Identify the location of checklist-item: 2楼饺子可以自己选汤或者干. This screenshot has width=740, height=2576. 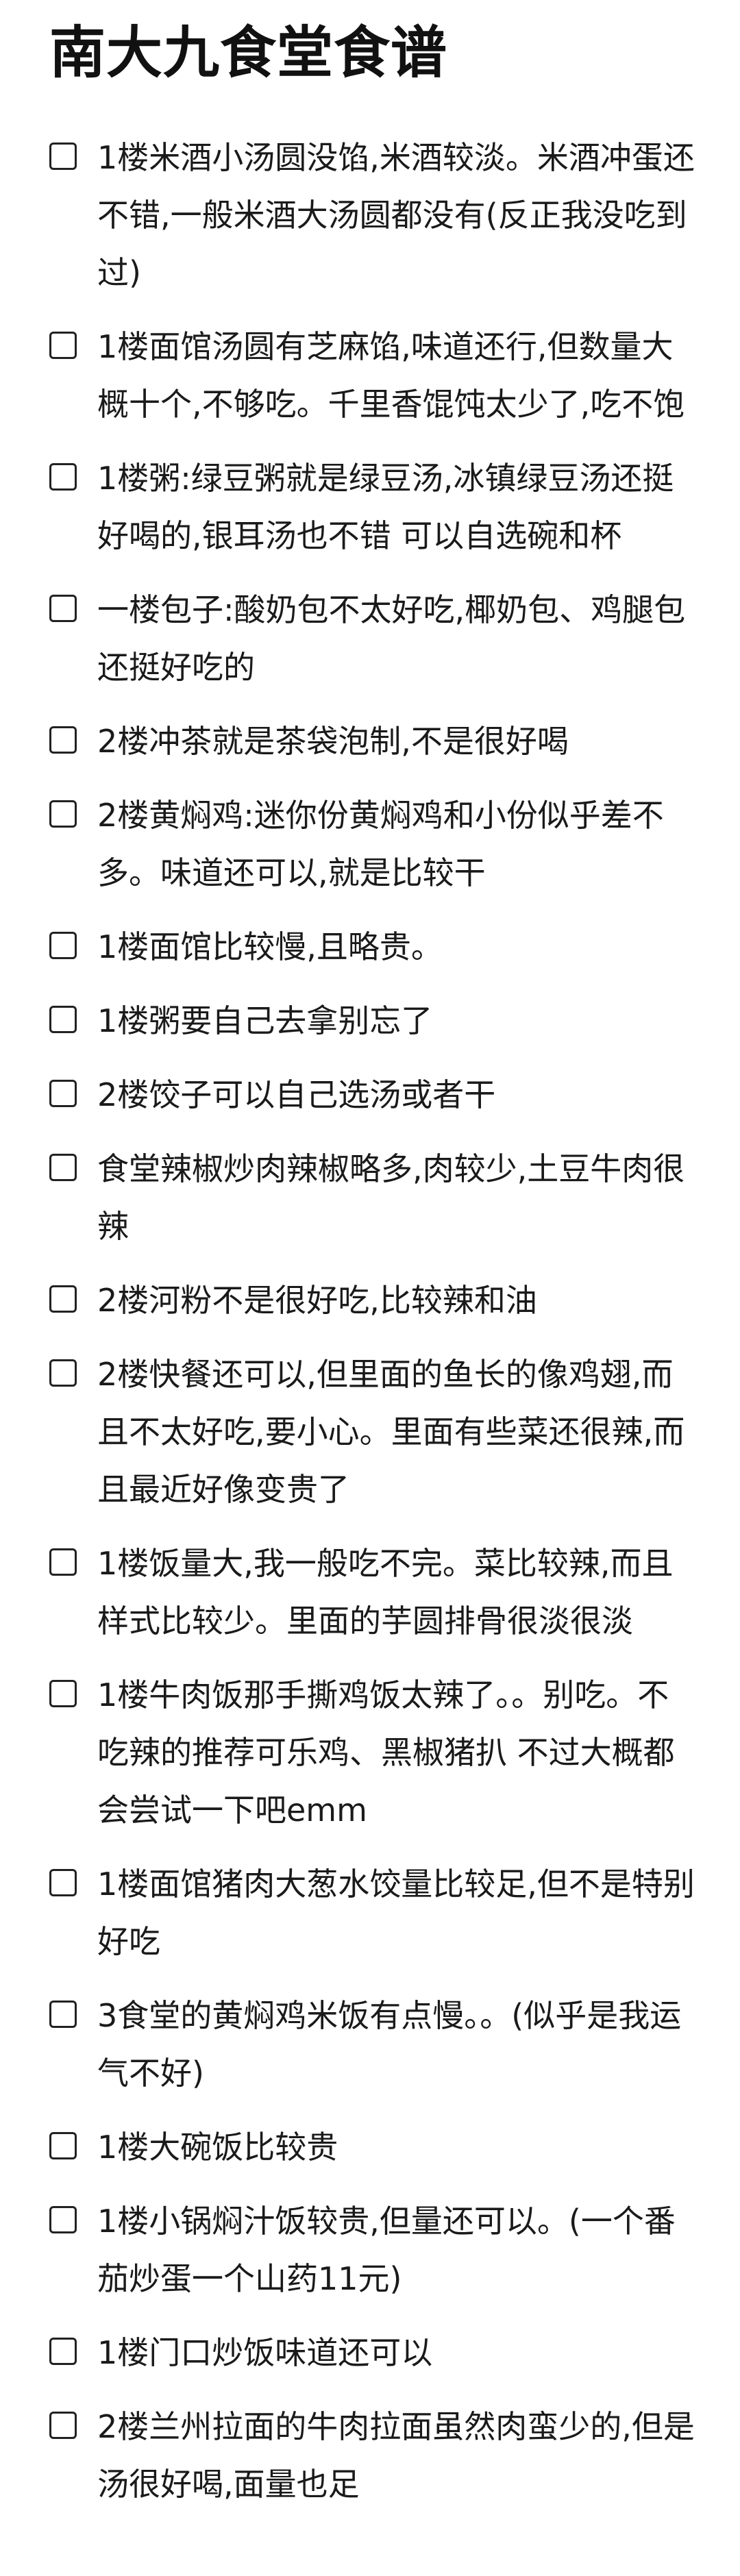
(372, 1095).